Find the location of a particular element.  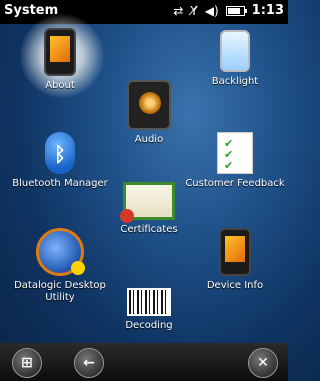

windows-start-icon: ⊞ is located at coordinates (27, 363).